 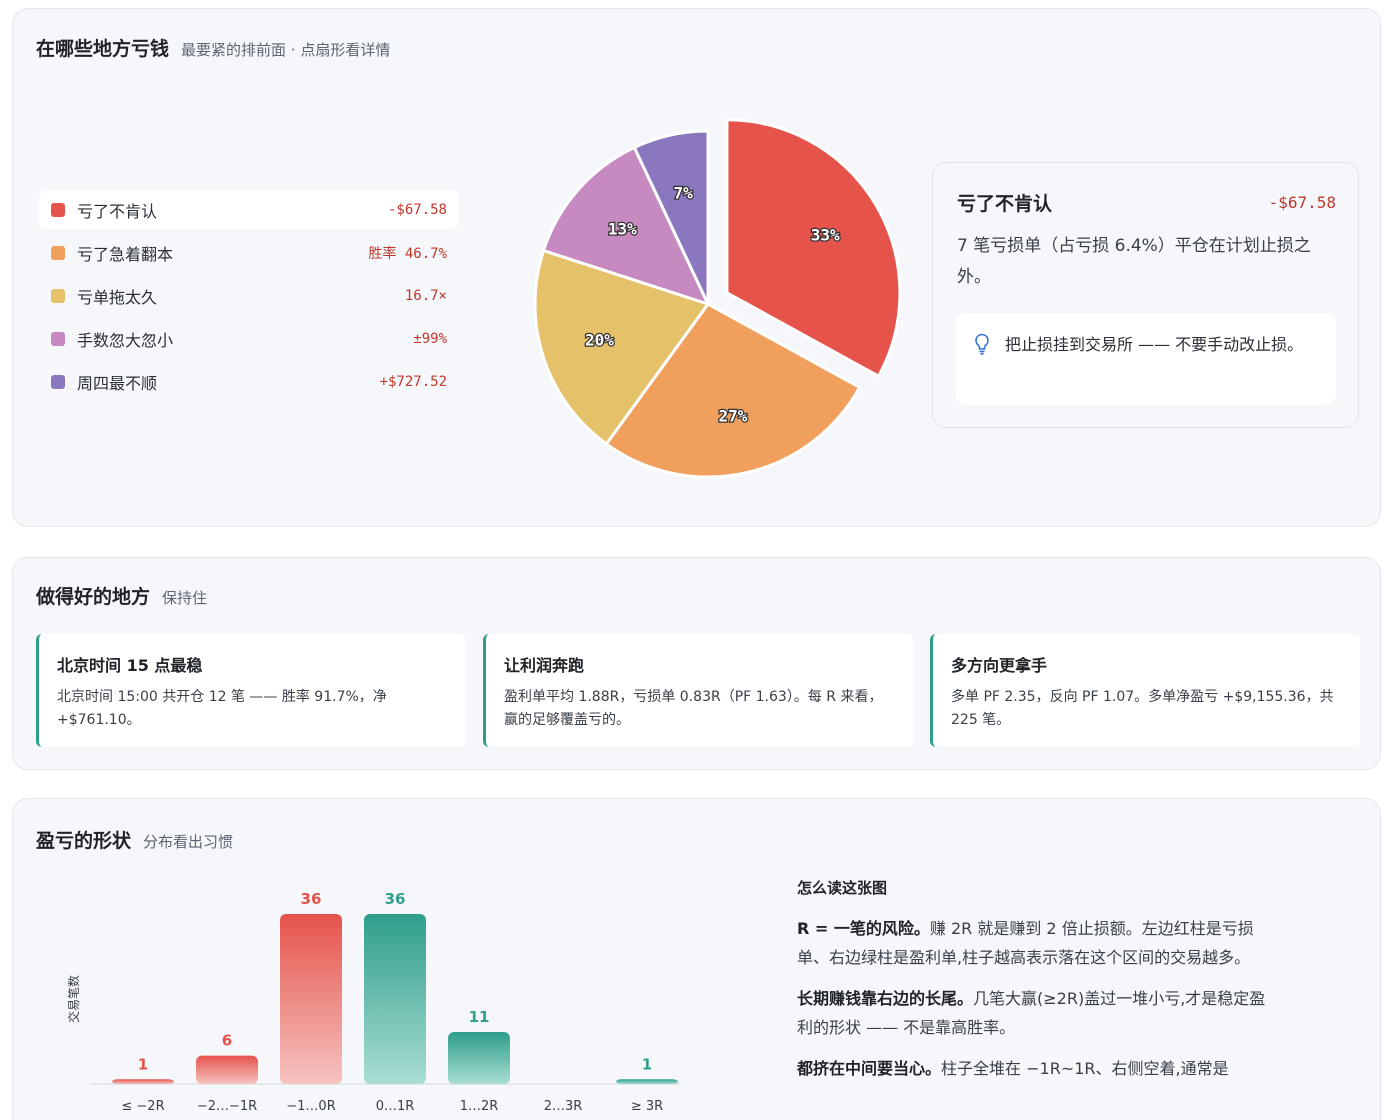 I want to click on legend-value: +$727.52, so click(x=413, y=381).